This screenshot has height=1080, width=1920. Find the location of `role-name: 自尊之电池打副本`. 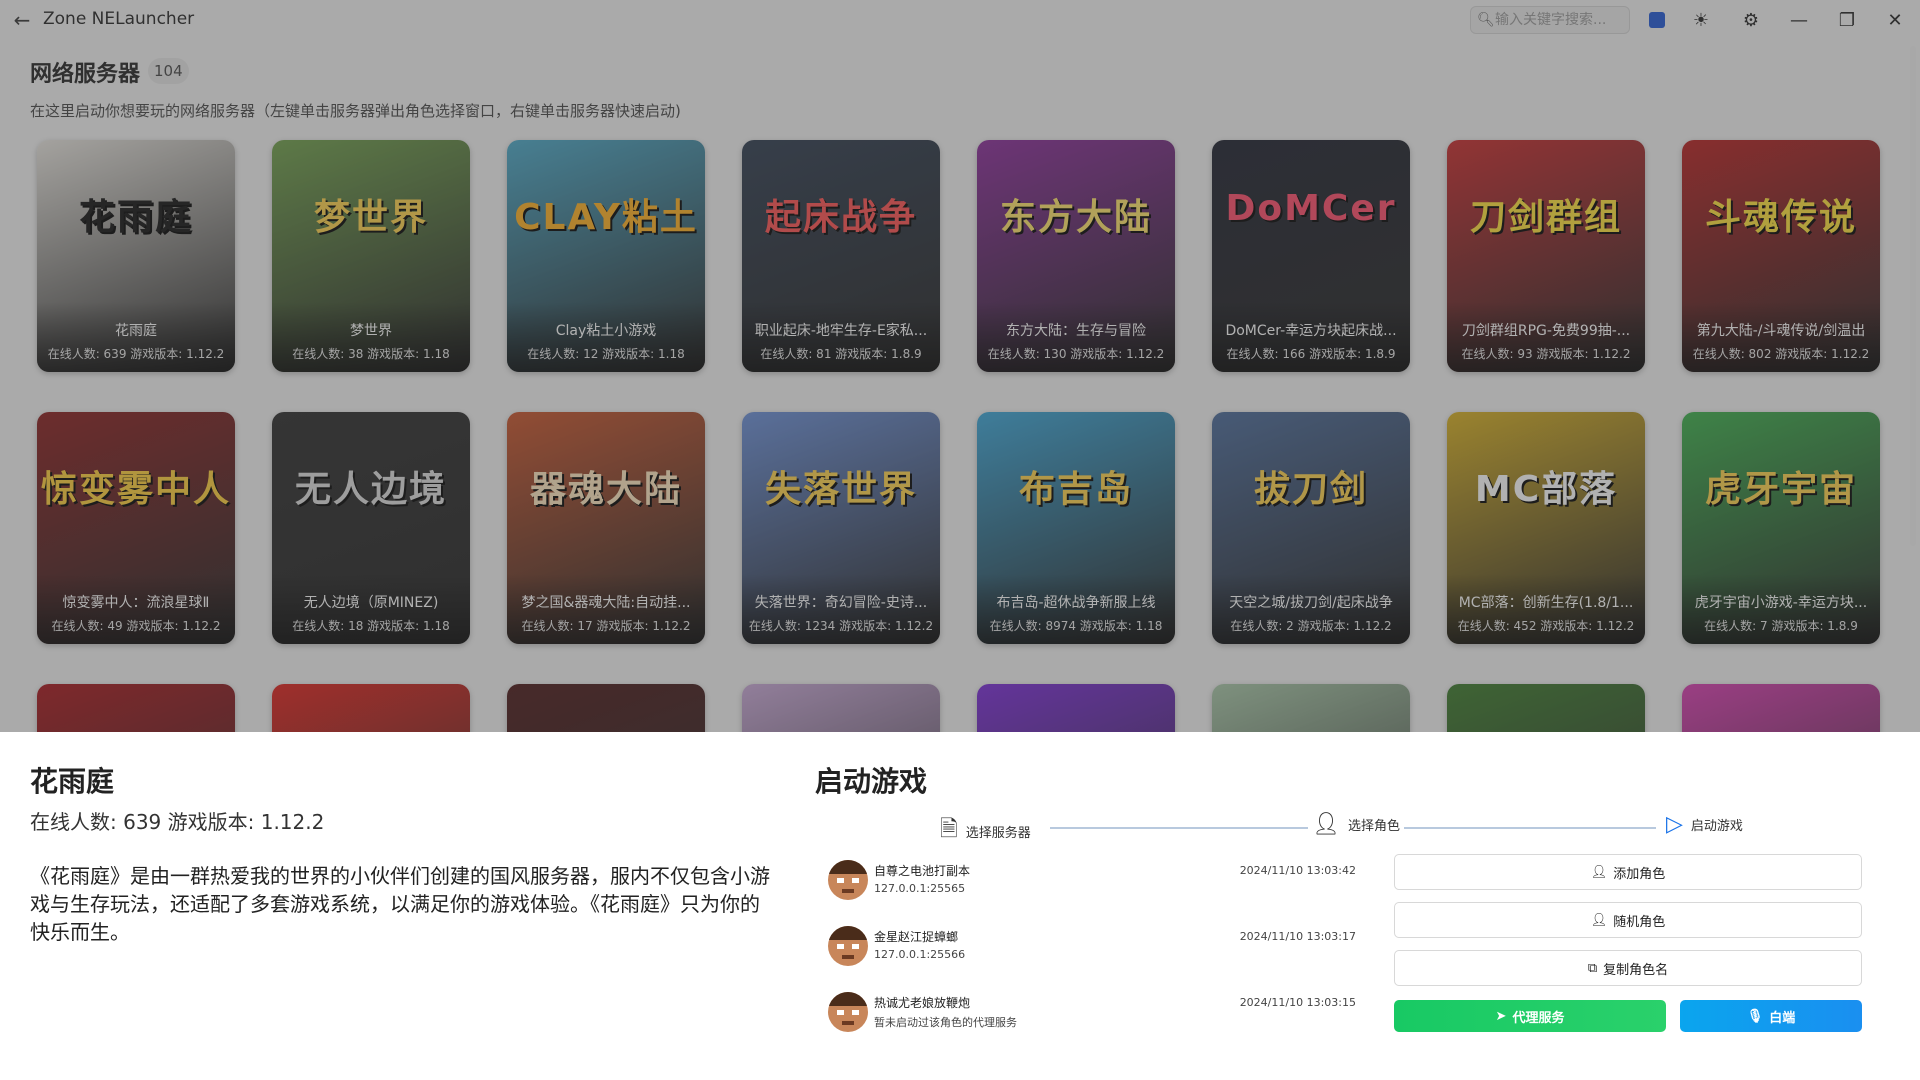

role-name: 自尊之电池打副本 is located at coordinates (922, 871).